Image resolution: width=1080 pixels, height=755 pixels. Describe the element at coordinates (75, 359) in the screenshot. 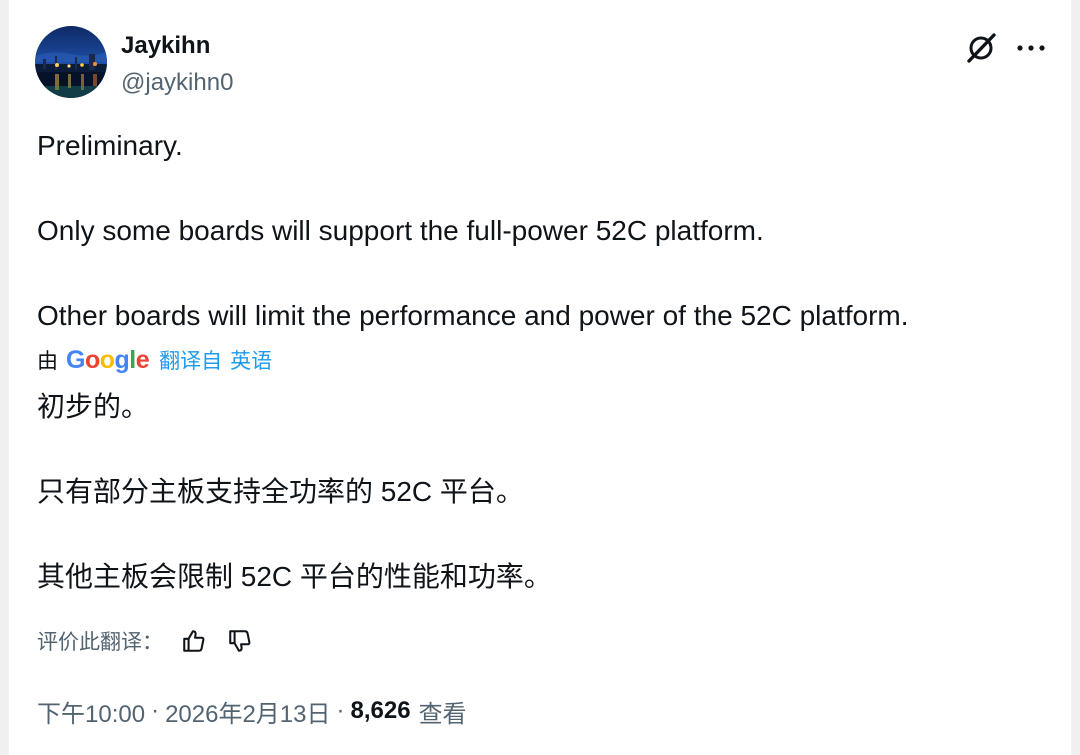

I see `google-logo-letter: G` at that location.